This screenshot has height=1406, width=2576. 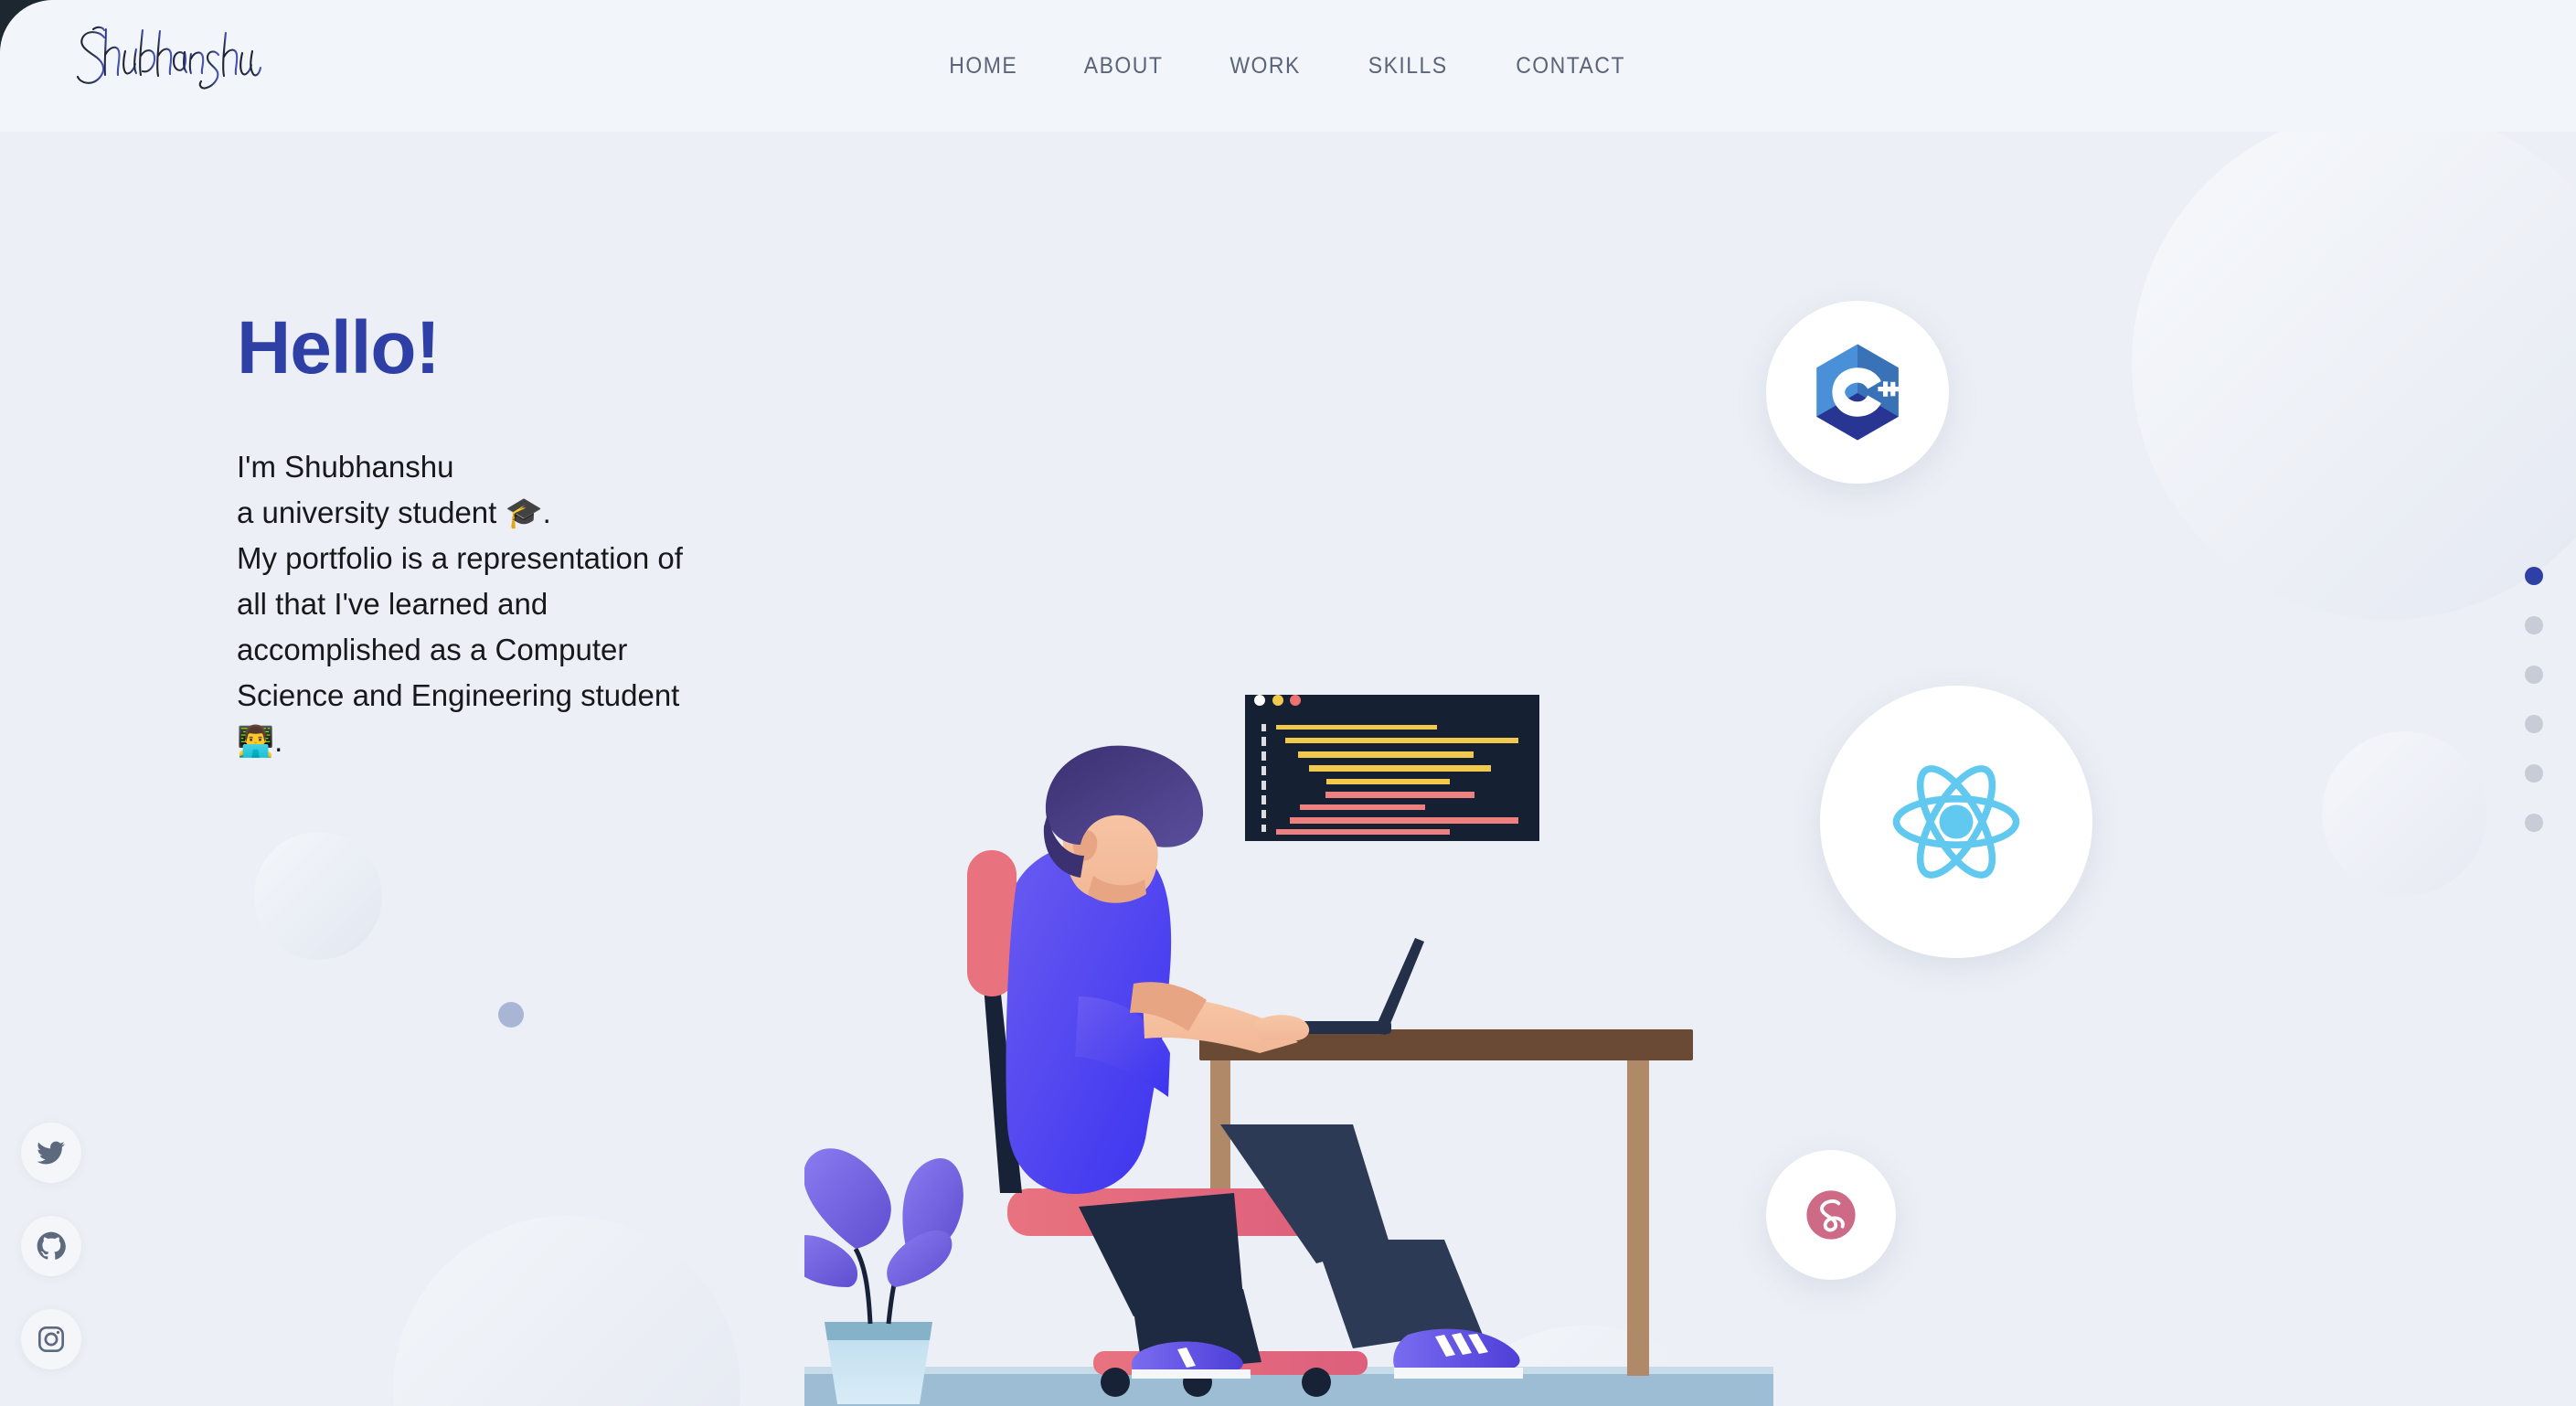 What do you see at coordinates (2354, 364) in the screenshot?
I see `decorative-circle-large-right` at bounding box center [2354, 364].